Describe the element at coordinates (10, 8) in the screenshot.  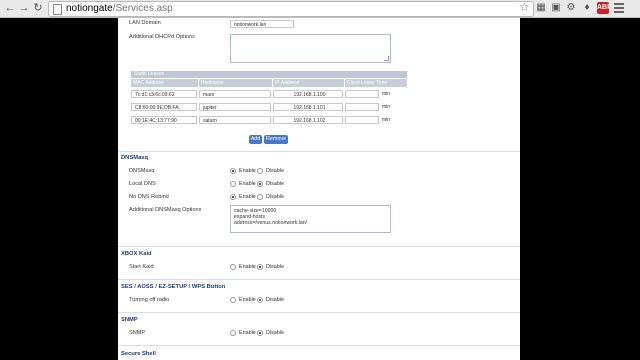
I see `back-icon: ←` at that location.